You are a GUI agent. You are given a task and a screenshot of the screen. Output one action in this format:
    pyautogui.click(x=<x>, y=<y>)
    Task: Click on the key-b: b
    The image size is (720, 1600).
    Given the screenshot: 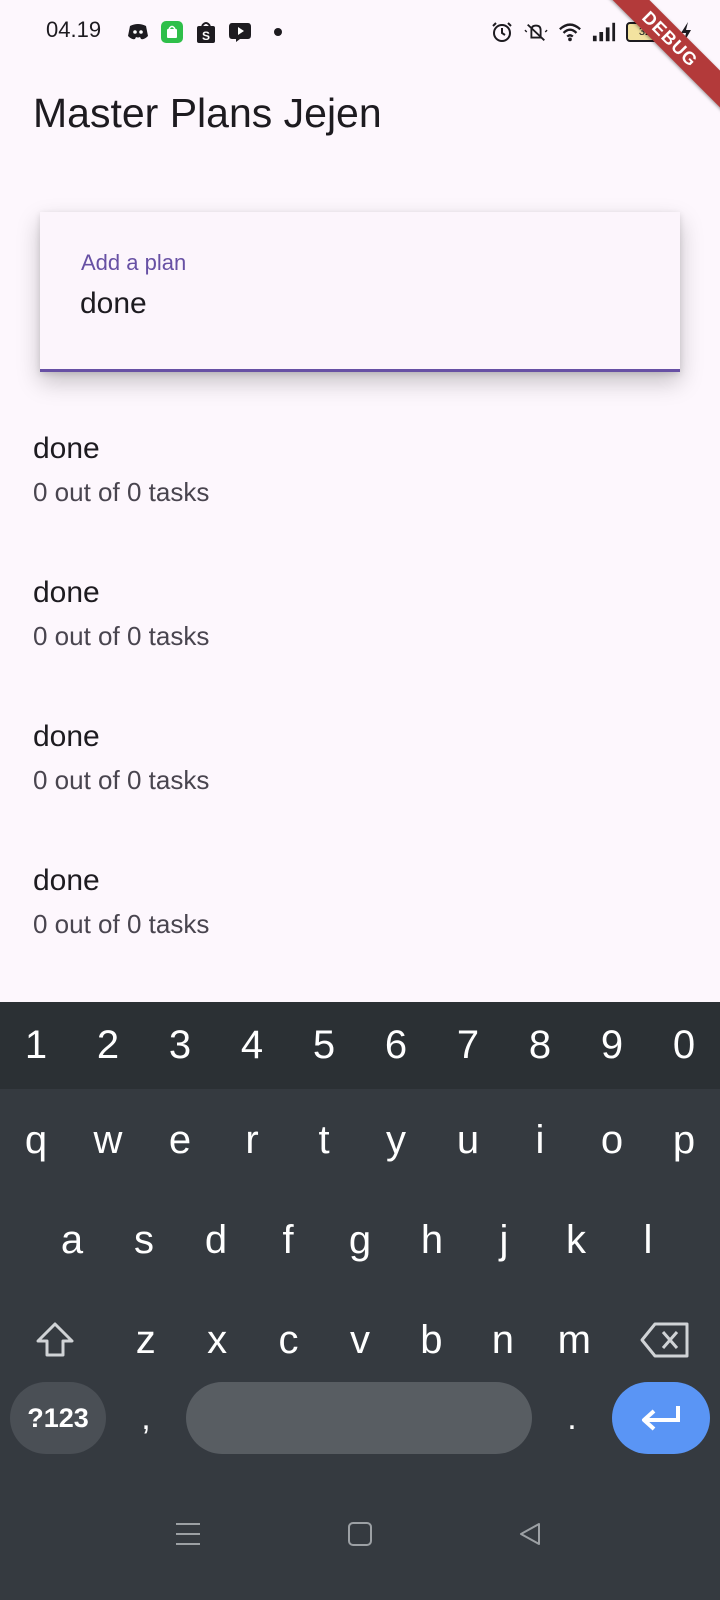 What is the action you would take?
    pyautogui.click(x=431, y=1340)
    